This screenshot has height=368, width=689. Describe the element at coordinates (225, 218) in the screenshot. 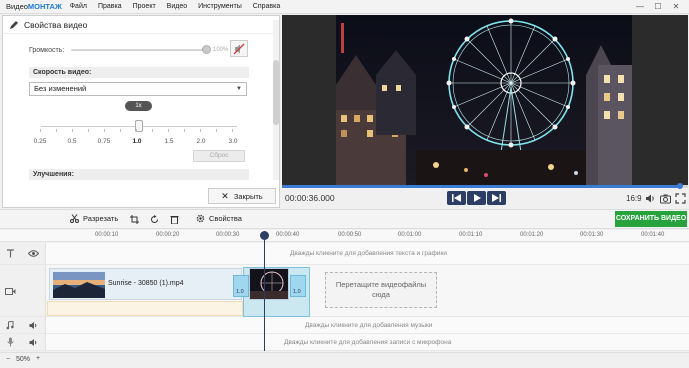

I see `properties-label: Свойства` at that location.